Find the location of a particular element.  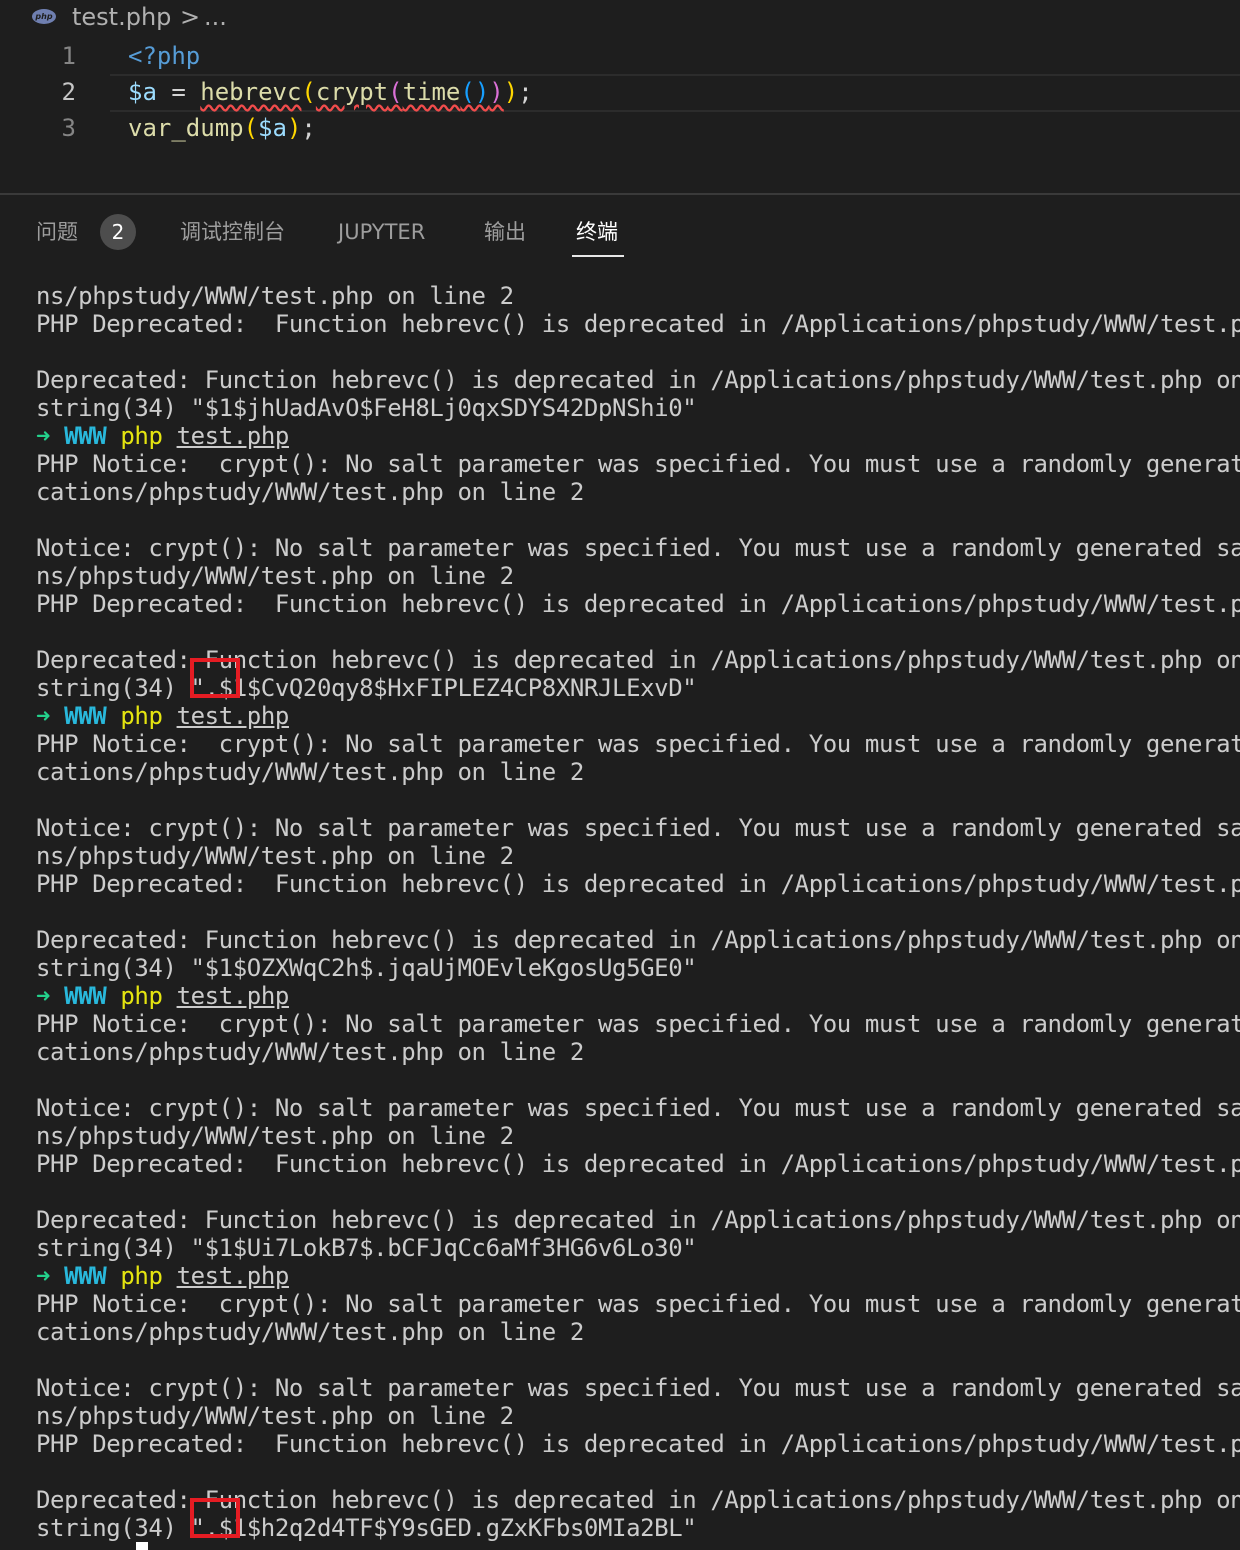

tab-problems: 问题 is located at coordinates (57, 232).